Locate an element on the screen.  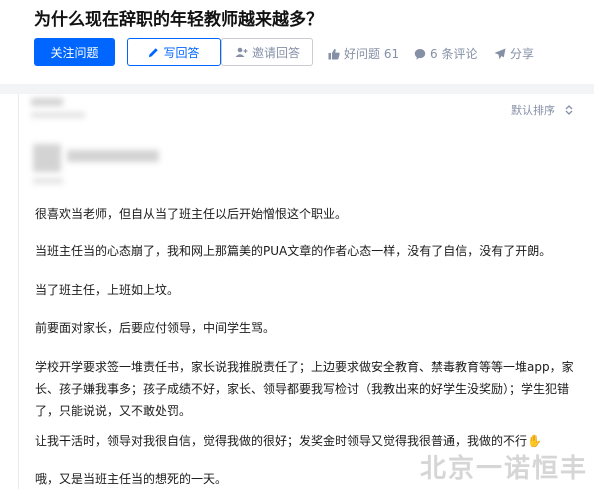
answer-paragraph: 很喜欢当老师，但自从当了班主任以后开始憎恨这个职业。 is located at coordinates (191, 214).